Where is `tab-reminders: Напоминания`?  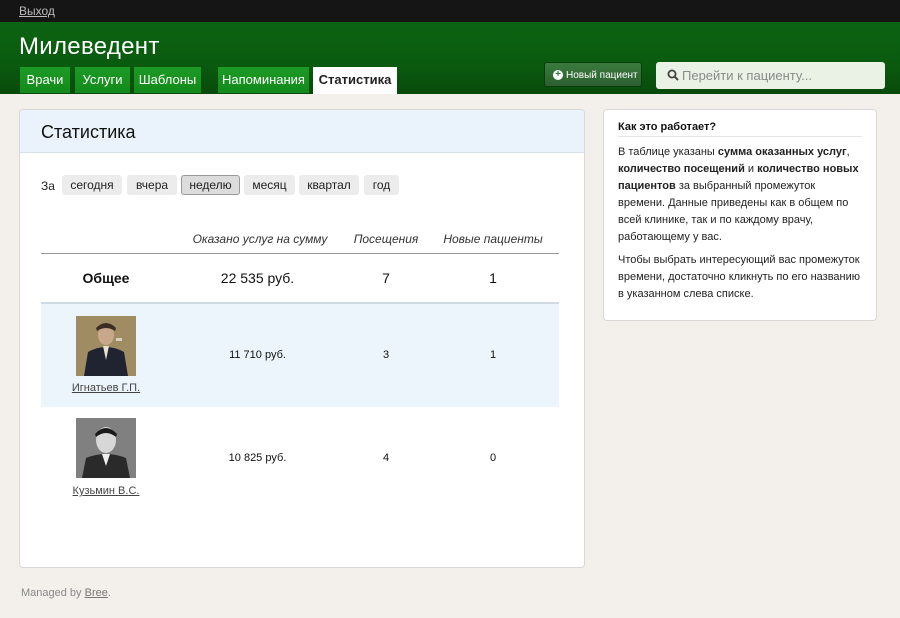 tab-reminders: Напоминания is located at coordinates (263, 80).